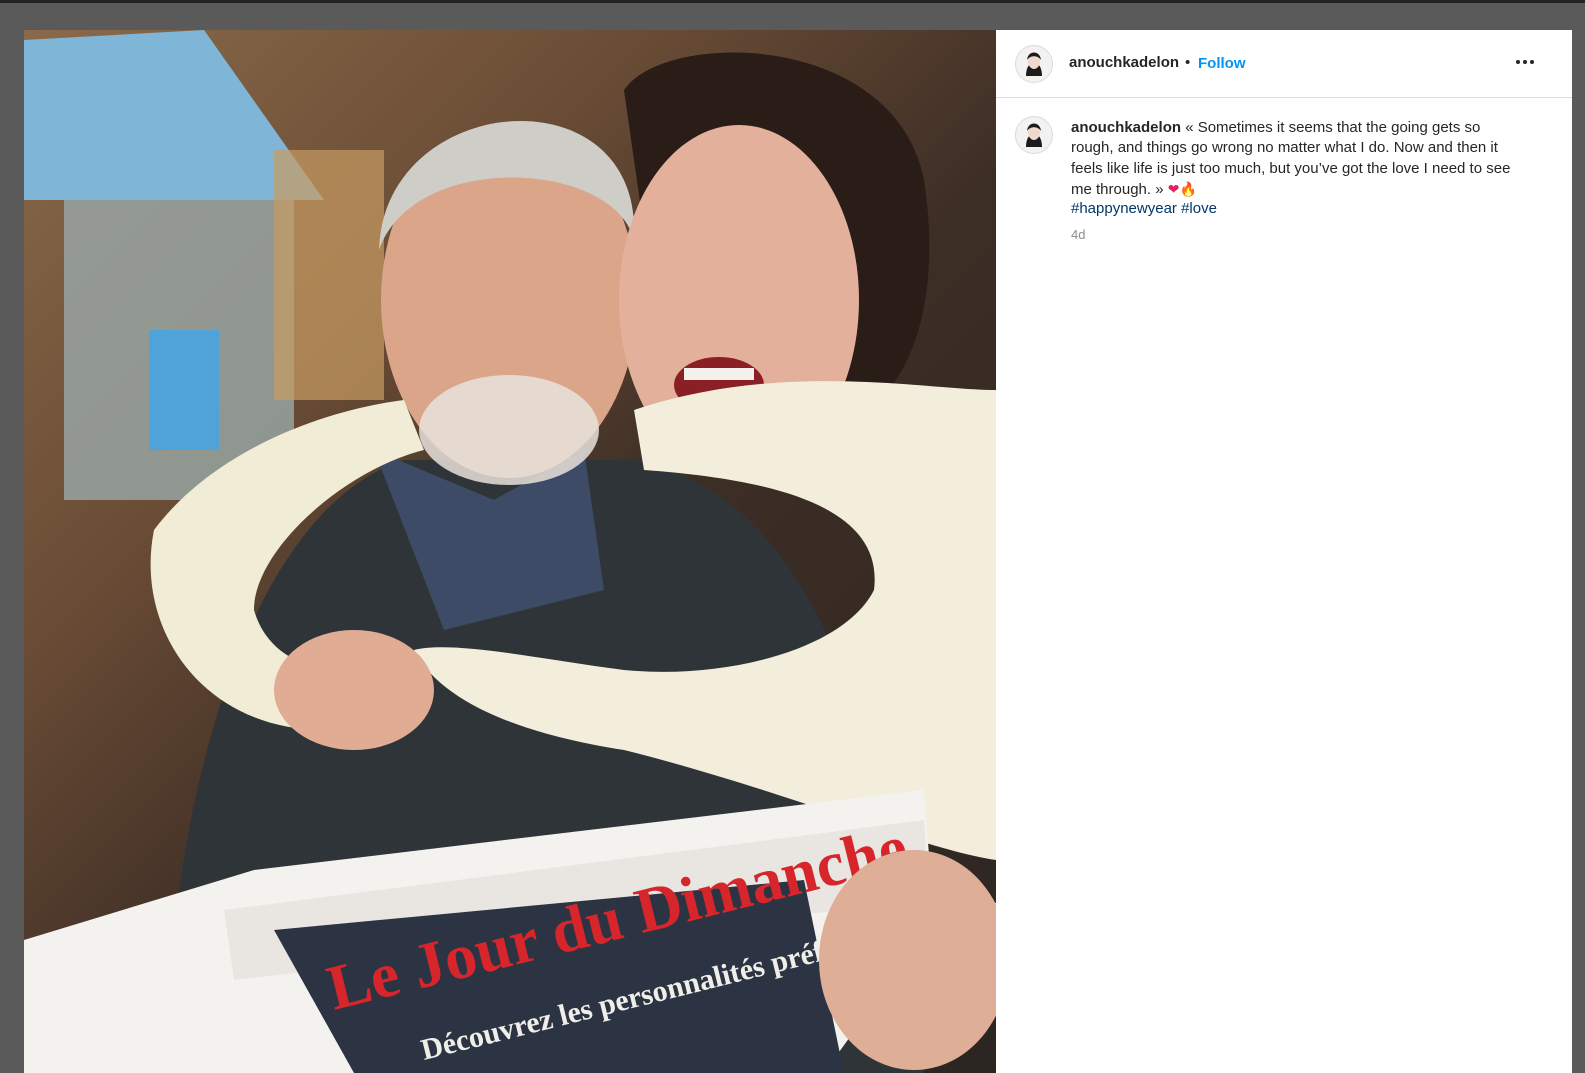  I want to click on caption-avatar, so click(1034, 135).